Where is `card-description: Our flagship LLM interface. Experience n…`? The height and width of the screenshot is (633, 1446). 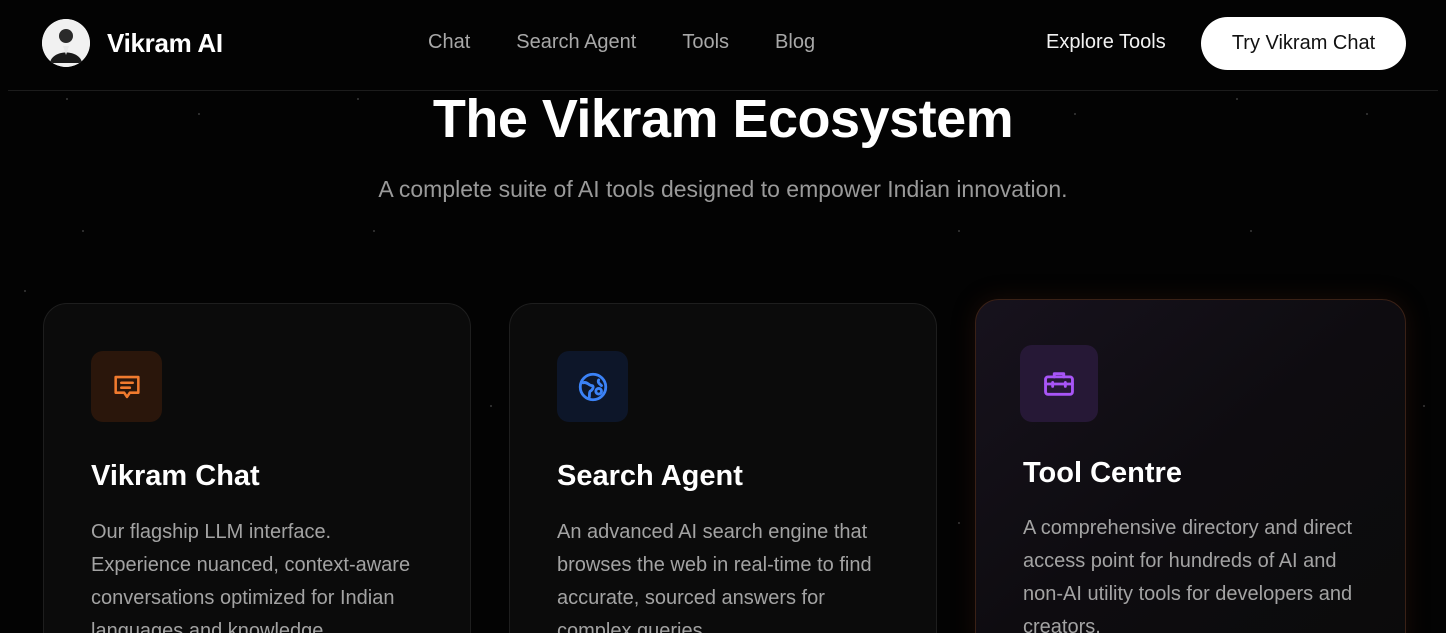 card-description: Our flagship LLM interface. Experience n… is located at coordinates (251, 577).